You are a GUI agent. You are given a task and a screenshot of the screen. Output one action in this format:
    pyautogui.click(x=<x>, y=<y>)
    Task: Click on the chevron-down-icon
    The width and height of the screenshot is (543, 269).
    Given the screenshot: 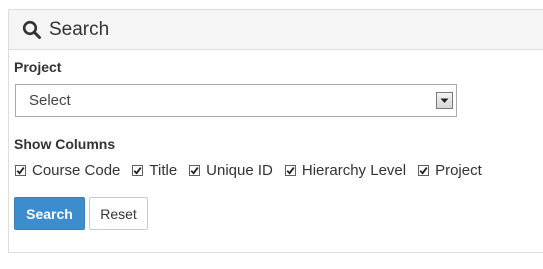 What is the action you would take?
    pyautogui.click(x=444, y=100)
    